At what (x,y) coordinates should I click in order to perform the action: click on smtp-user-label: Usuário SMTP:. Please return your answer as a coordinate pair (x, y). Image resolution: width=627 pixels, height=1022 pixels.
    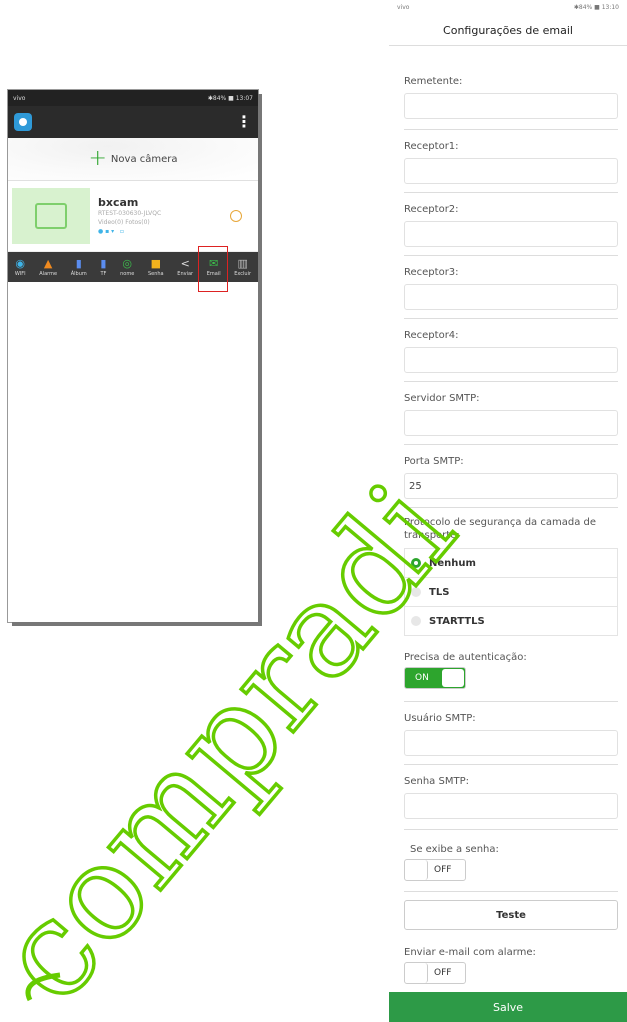
    Looking at the image, I should click on (440, 718).